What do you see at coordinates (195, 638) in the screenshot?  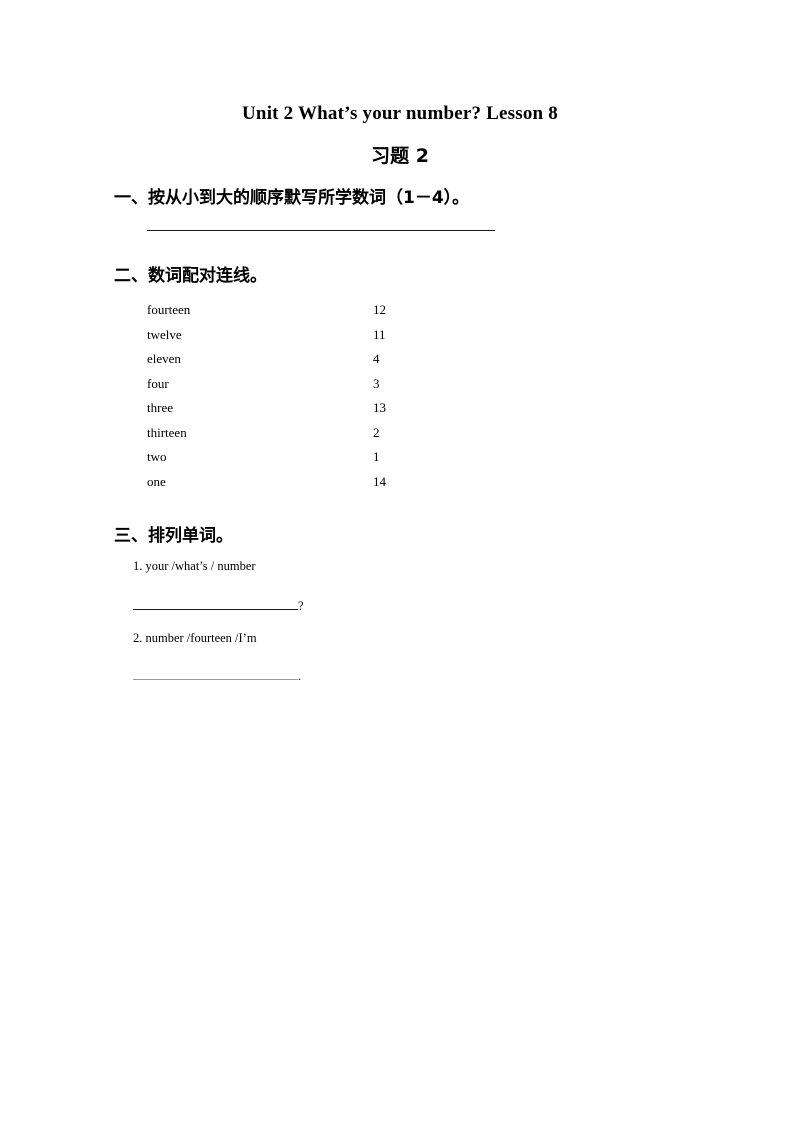 I see `ordering-prompt-2: 2. number /fourteen /I’m` at bounding box center [195, 638].